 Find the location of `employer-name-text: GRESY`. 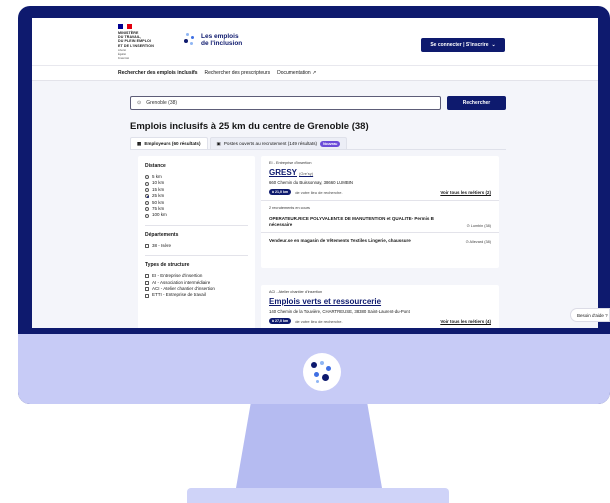

employer-name-text: GRESY is located at coordinates (283, 172).